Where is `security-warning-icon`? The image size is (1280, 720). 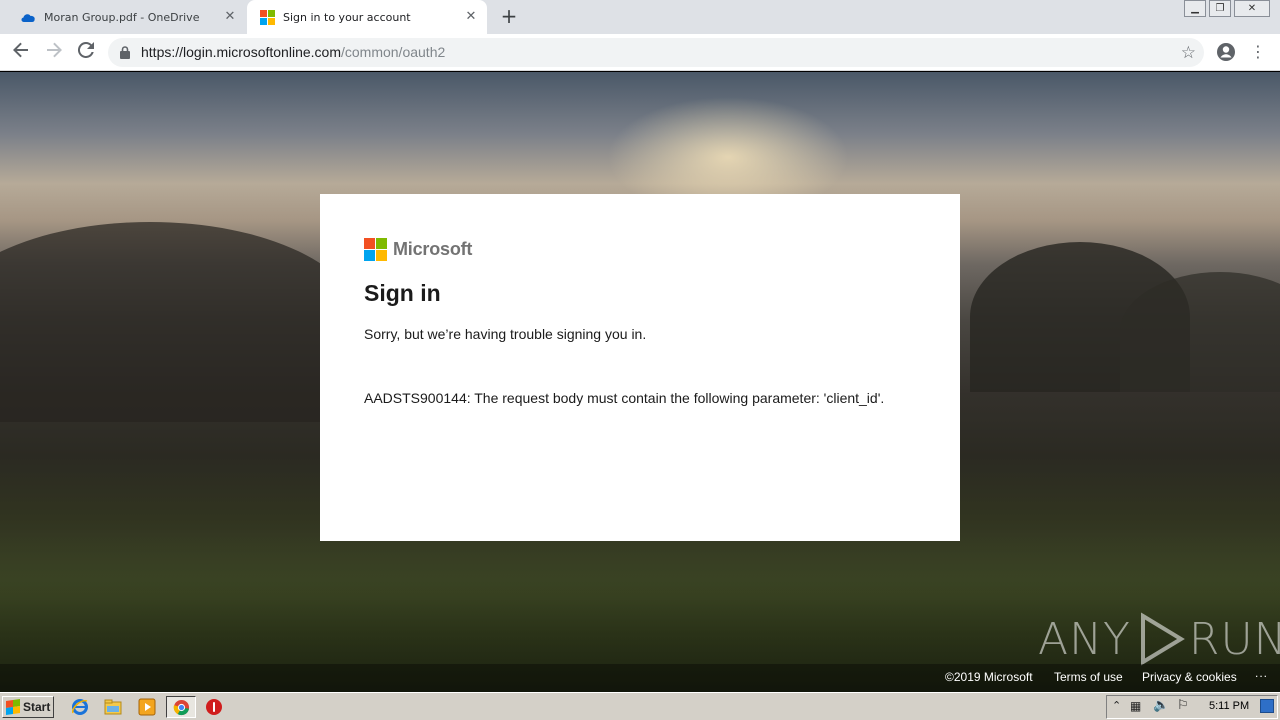 security-warning-icon is located at coordinates (214, 707).